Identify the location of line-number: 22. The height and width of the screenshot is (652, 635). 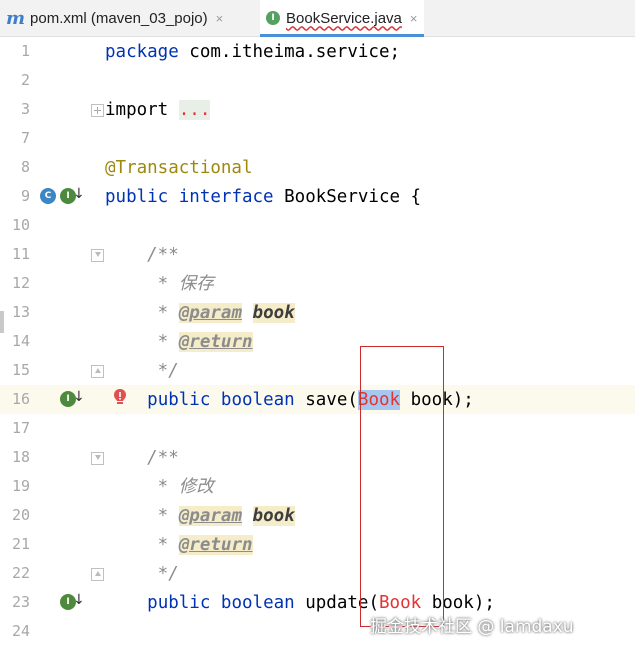
(20, 573).